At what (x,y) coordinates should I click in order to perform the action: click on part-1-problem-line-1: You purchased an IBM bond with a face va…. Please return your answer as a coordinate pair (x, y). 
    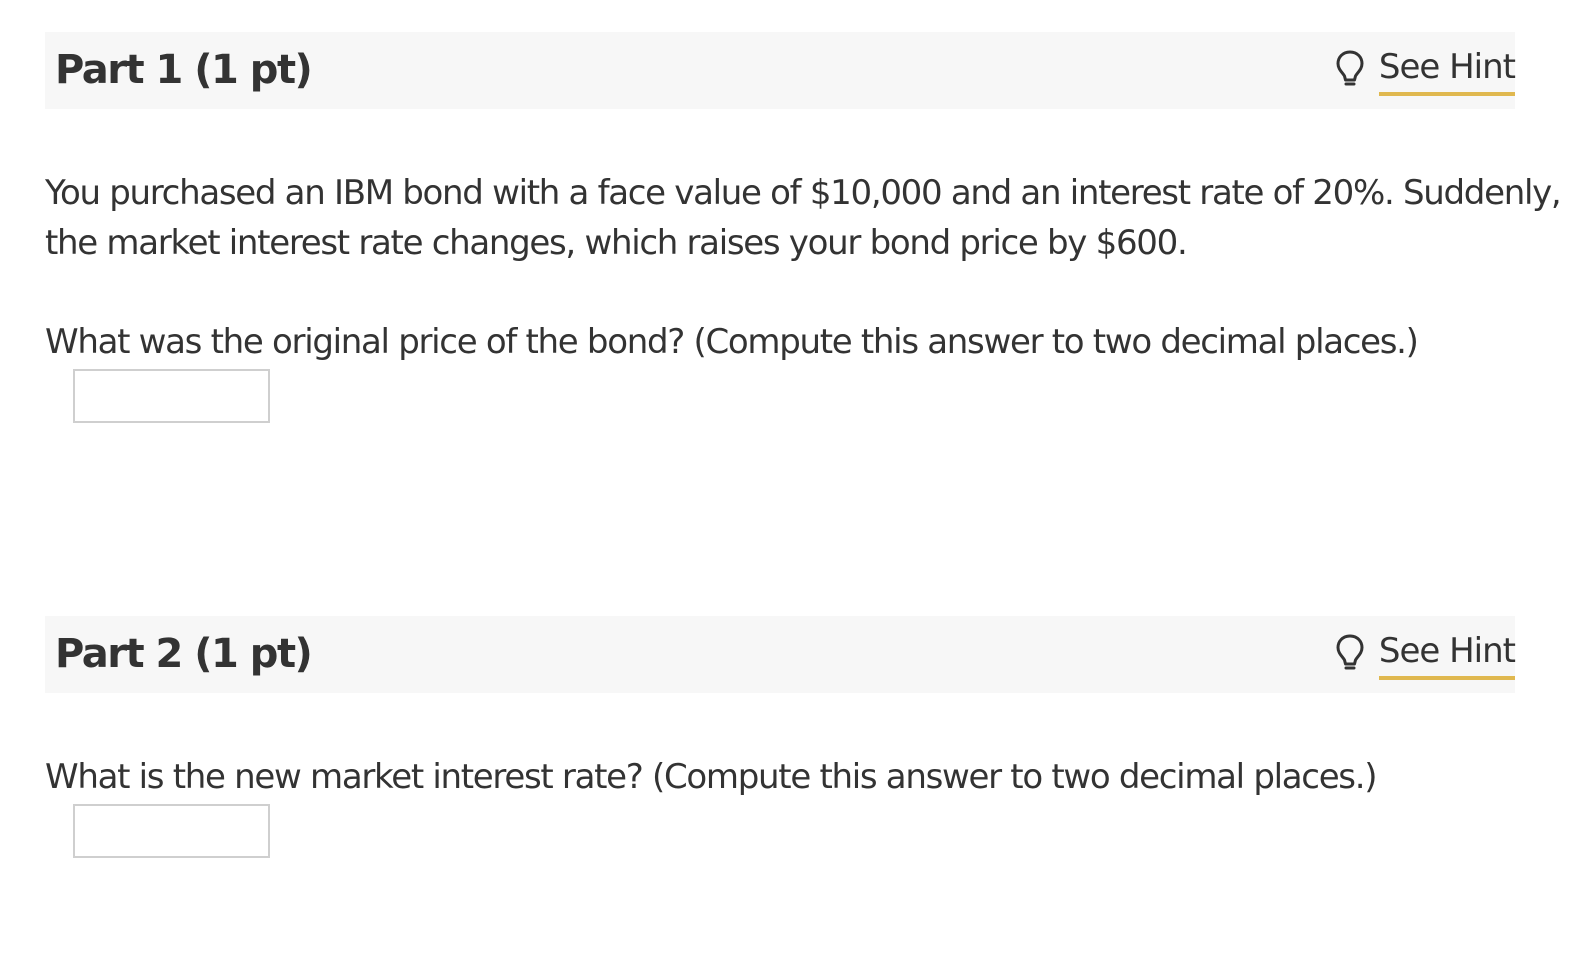
    Looking at the image, I should click on (803, 193).